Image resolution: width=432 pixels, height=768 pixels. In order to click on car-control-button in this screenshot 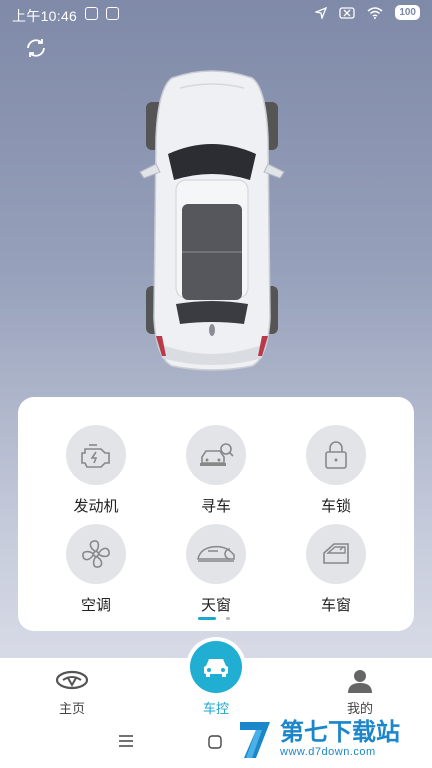, I will do `click(216, 667)`.